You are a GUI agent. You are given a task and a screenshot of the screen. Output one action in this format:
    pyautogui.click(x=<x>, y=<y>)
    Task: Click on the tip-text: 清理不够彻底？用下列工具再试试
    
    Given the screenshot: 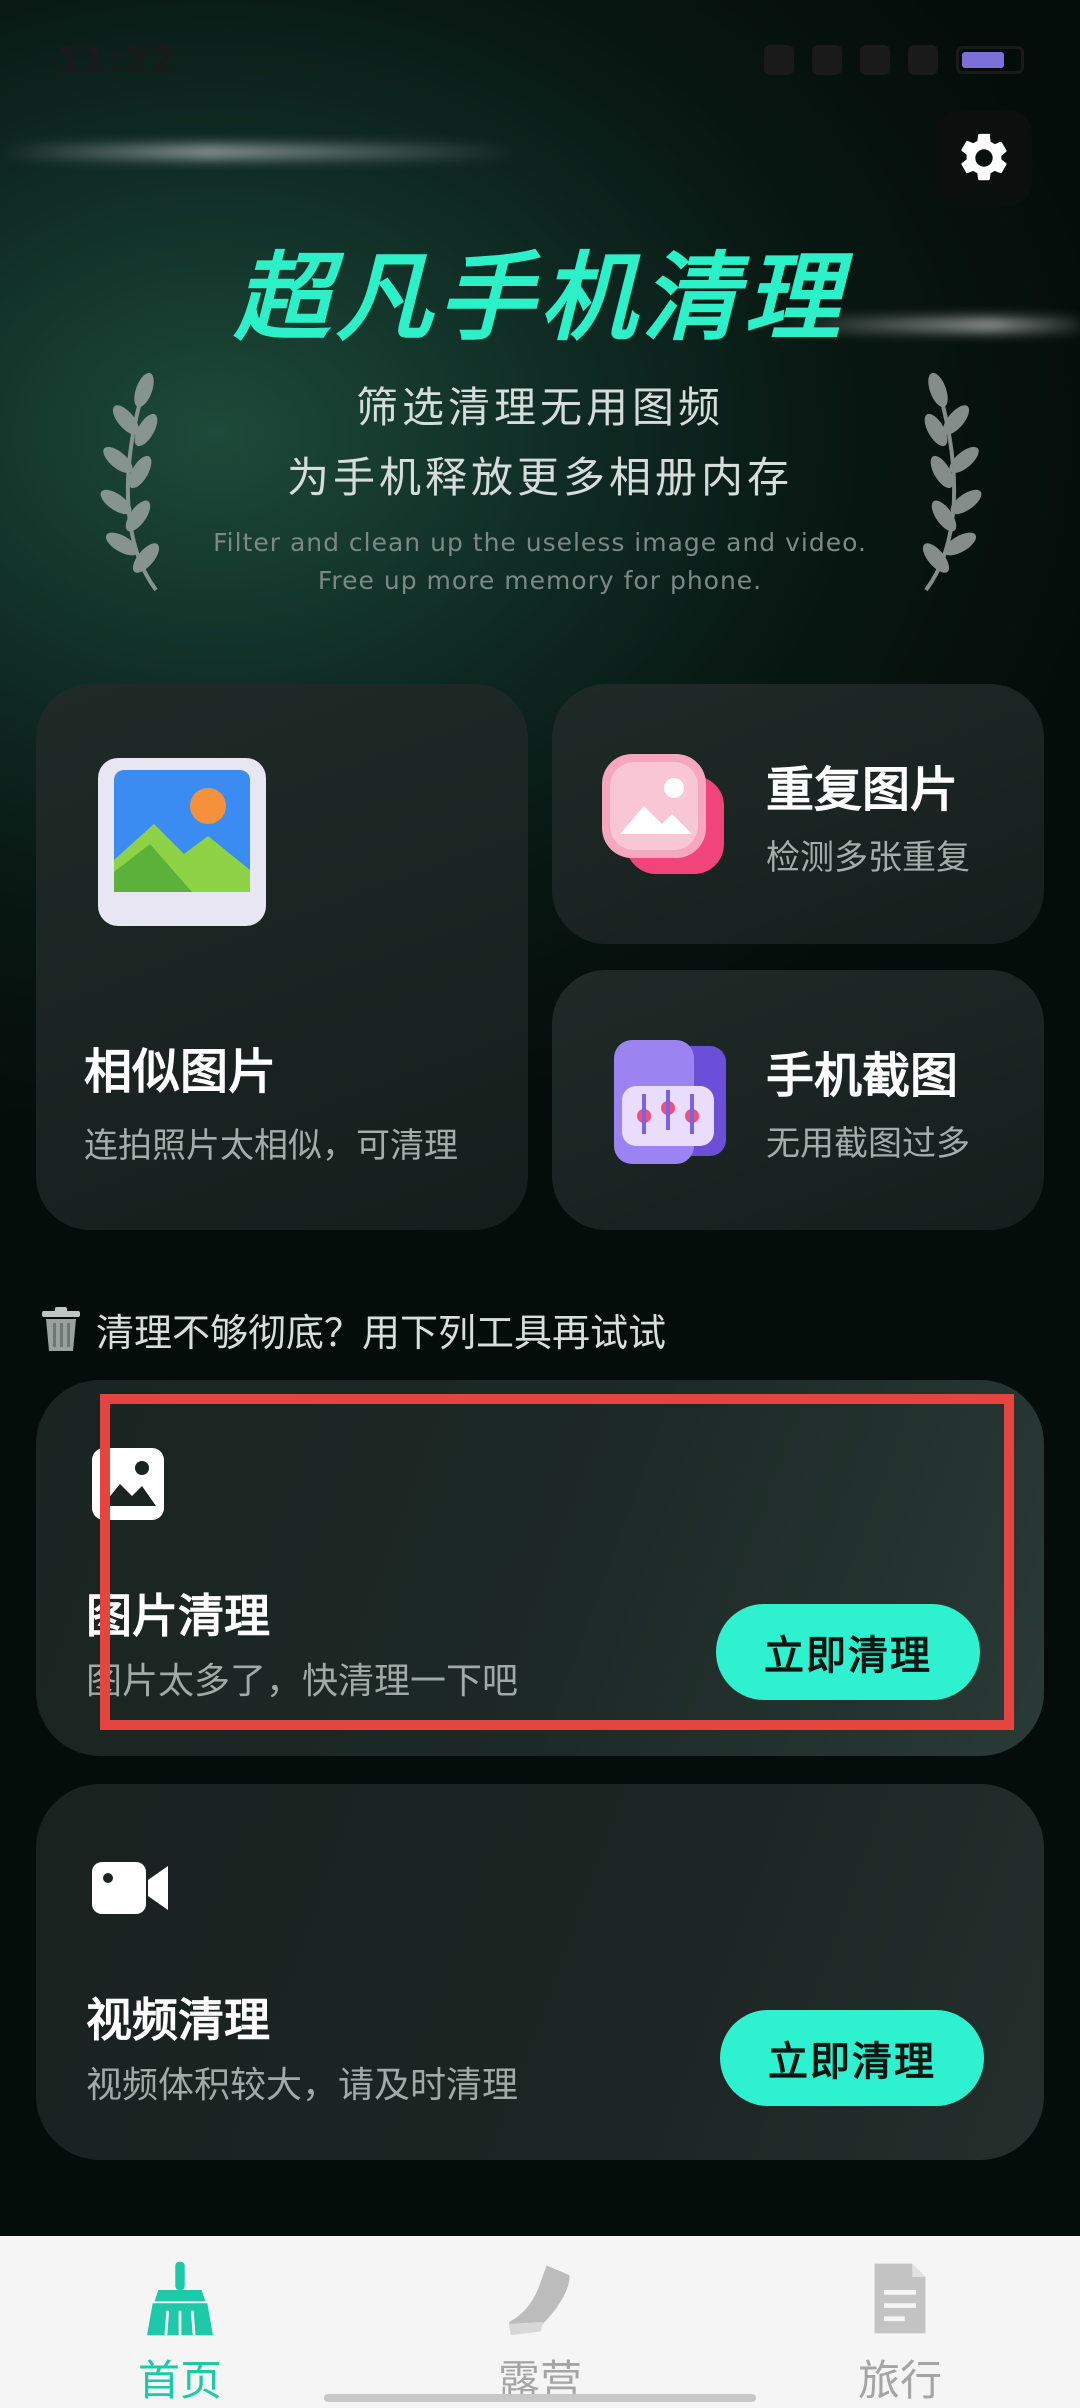 What is the action you would take?
    pyautogui.click(x=381, y=1333)
    